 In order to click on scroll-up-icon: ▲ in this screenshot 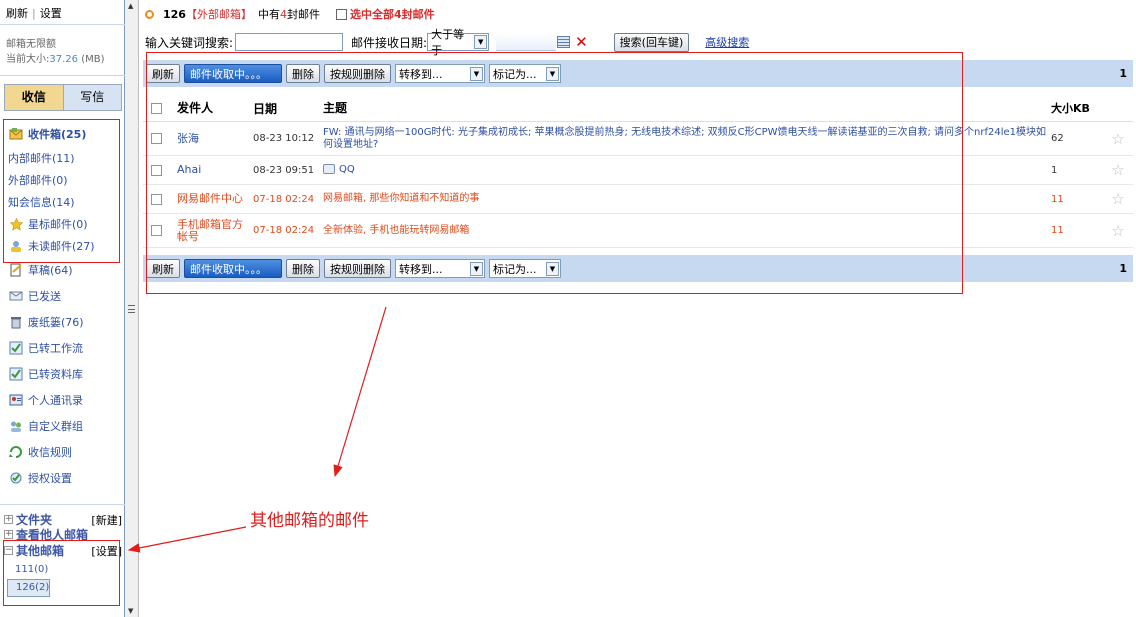, I will do `click(130, 6)`.